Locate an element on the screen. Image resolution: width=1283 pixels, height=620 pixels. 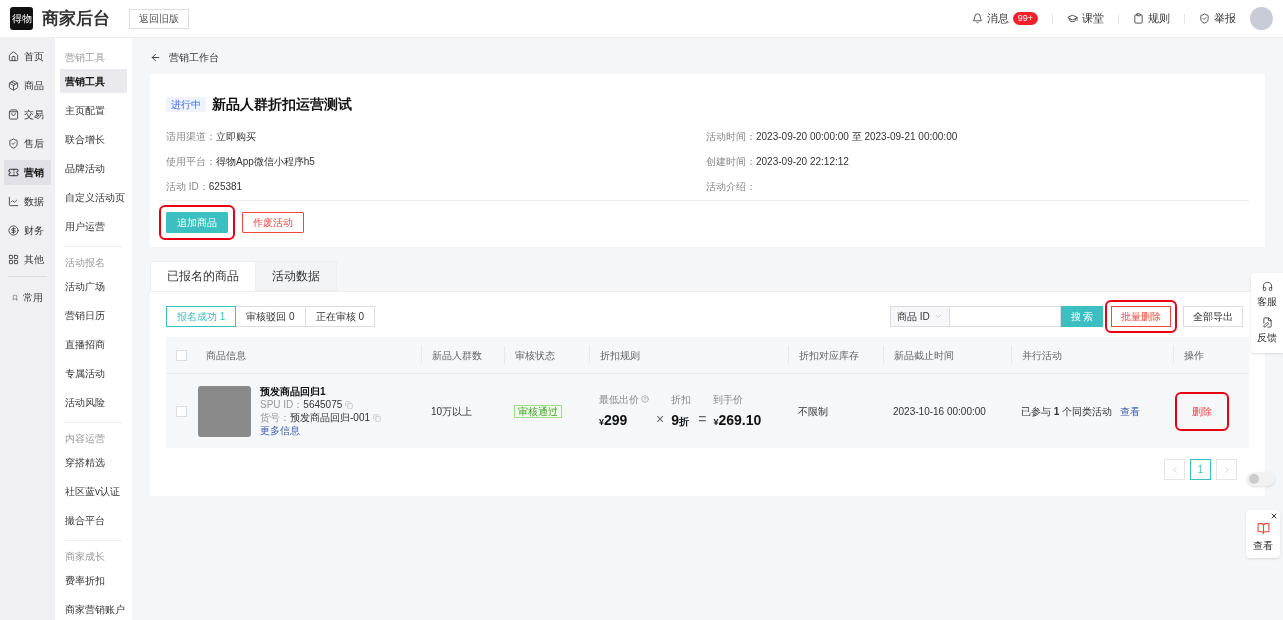
grid-icon is located at coordinates (13, 259).